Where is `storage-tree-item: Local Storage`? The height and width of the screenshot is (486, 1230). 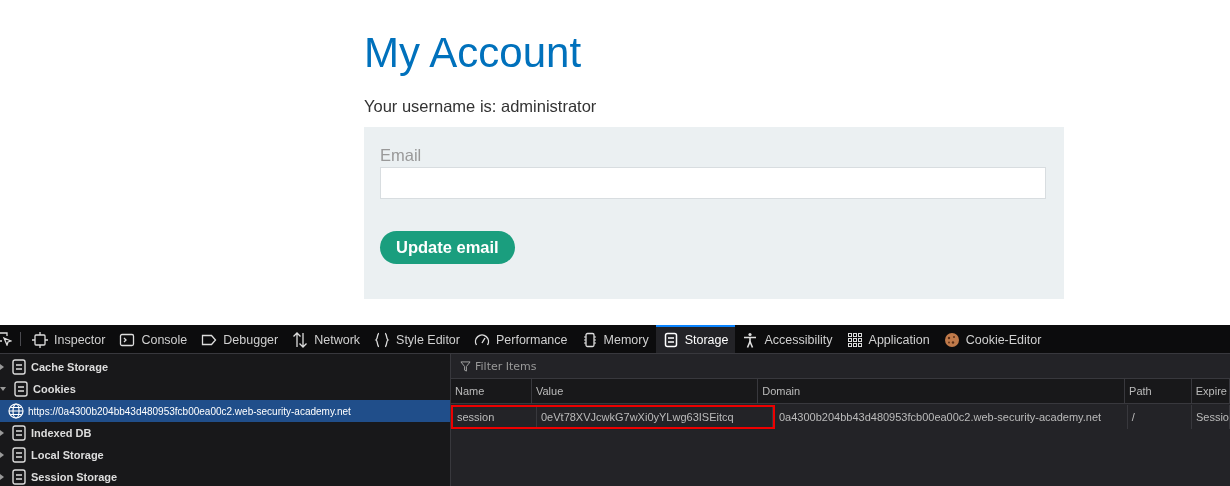 storage-tree-item: Local Storage is located at coordinates (225, 455).